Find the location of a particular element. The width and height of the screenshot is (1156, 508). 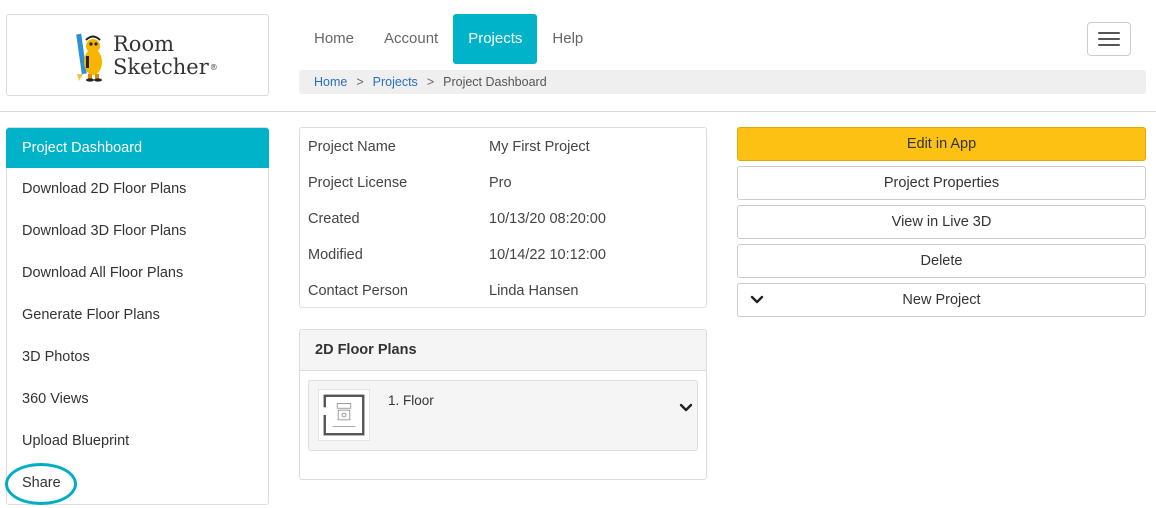

floor-plan-thumbnail-icon is located at coordinates (344, 415).